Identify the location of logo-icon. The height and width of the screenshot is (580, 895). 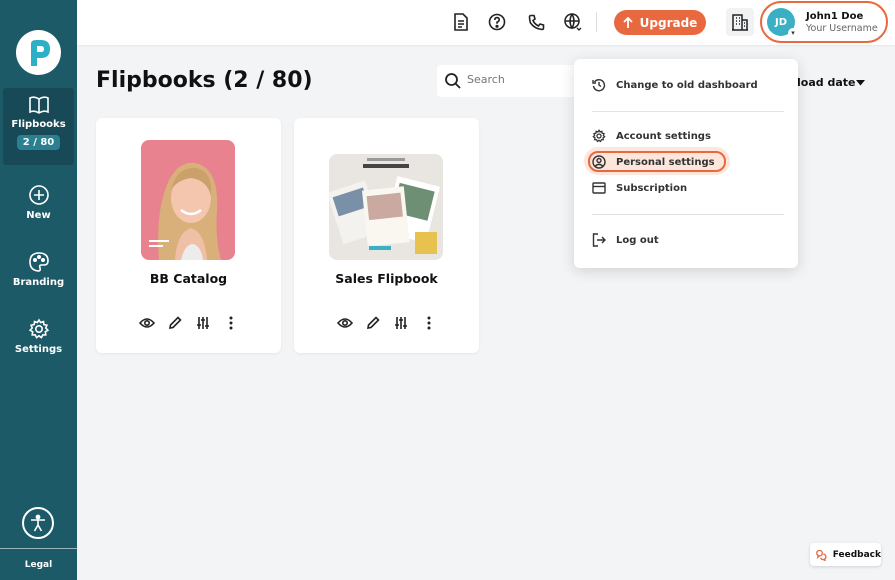
(40, 52).